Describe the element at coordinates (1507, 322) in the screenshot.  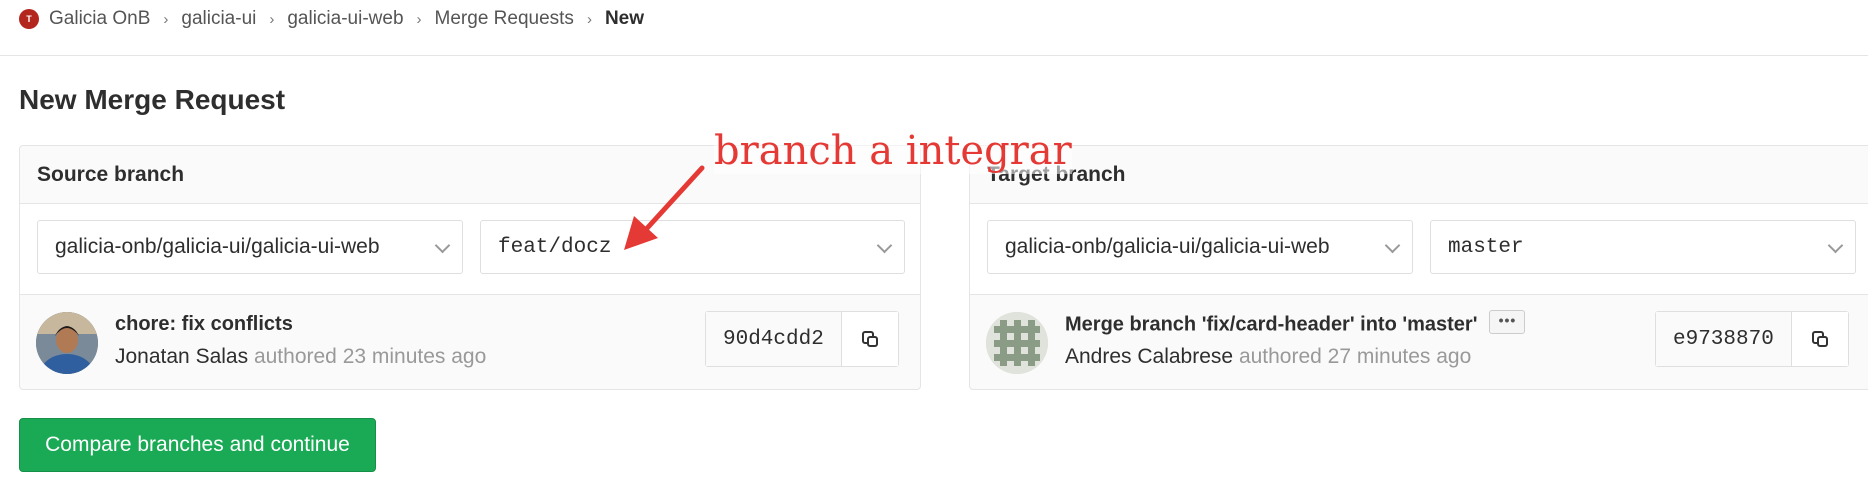
I see `more-icon: •••` at that location.